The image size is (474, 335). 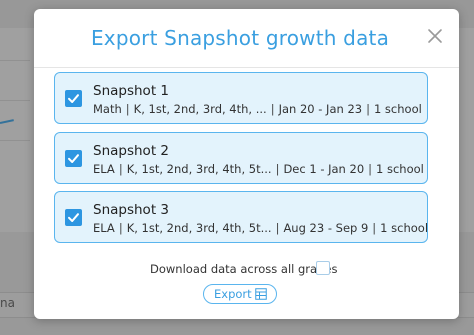 I want to click on snapshot-1-checkbox, so click(x=73, y=98).